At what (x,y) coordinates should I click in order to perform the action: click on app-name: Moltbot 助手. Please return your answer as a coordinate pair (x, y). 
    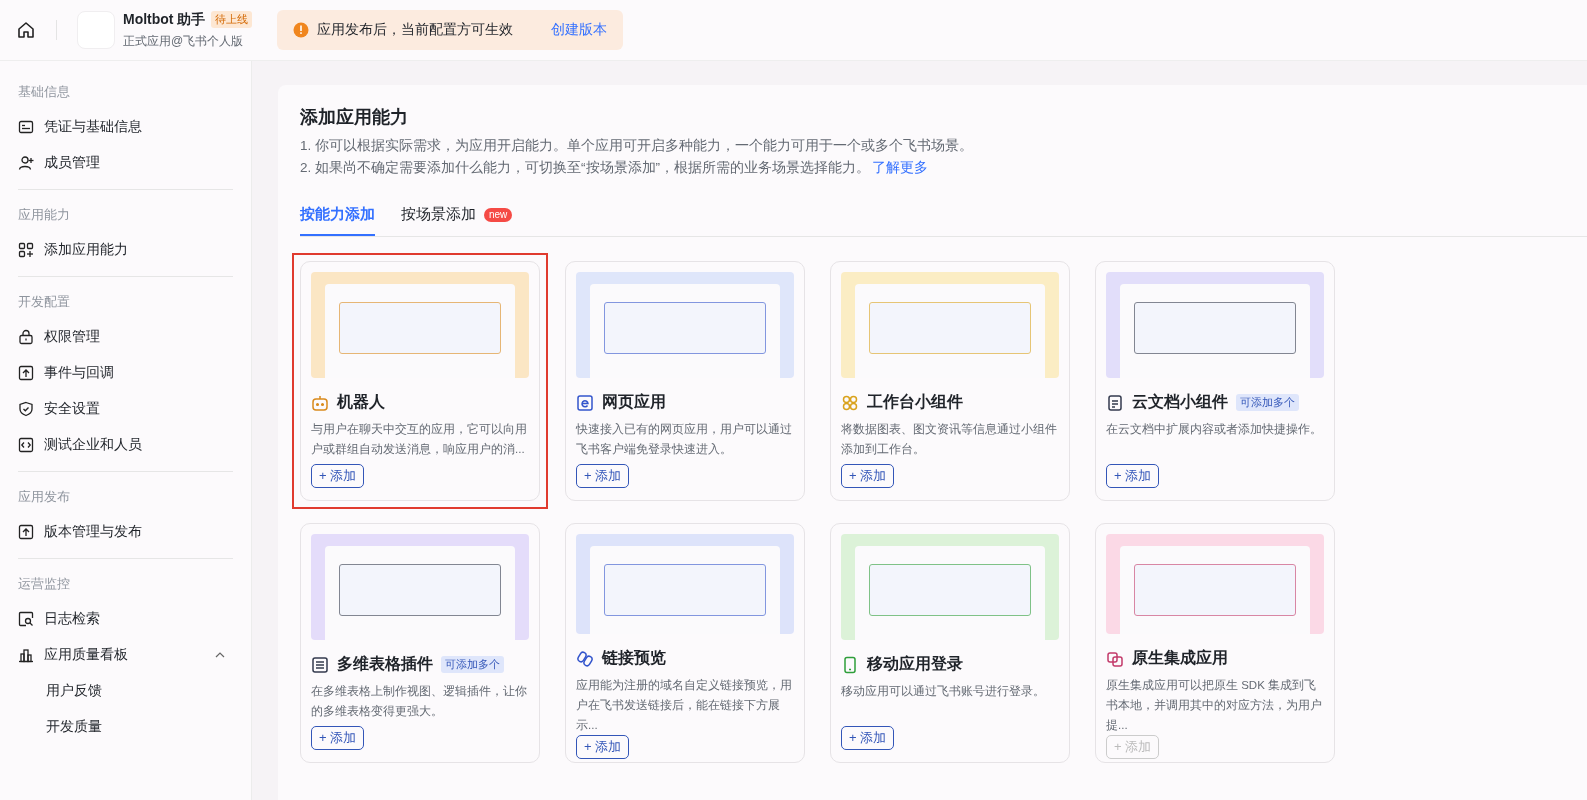
    Looking at the image, I should click on (164, 19).